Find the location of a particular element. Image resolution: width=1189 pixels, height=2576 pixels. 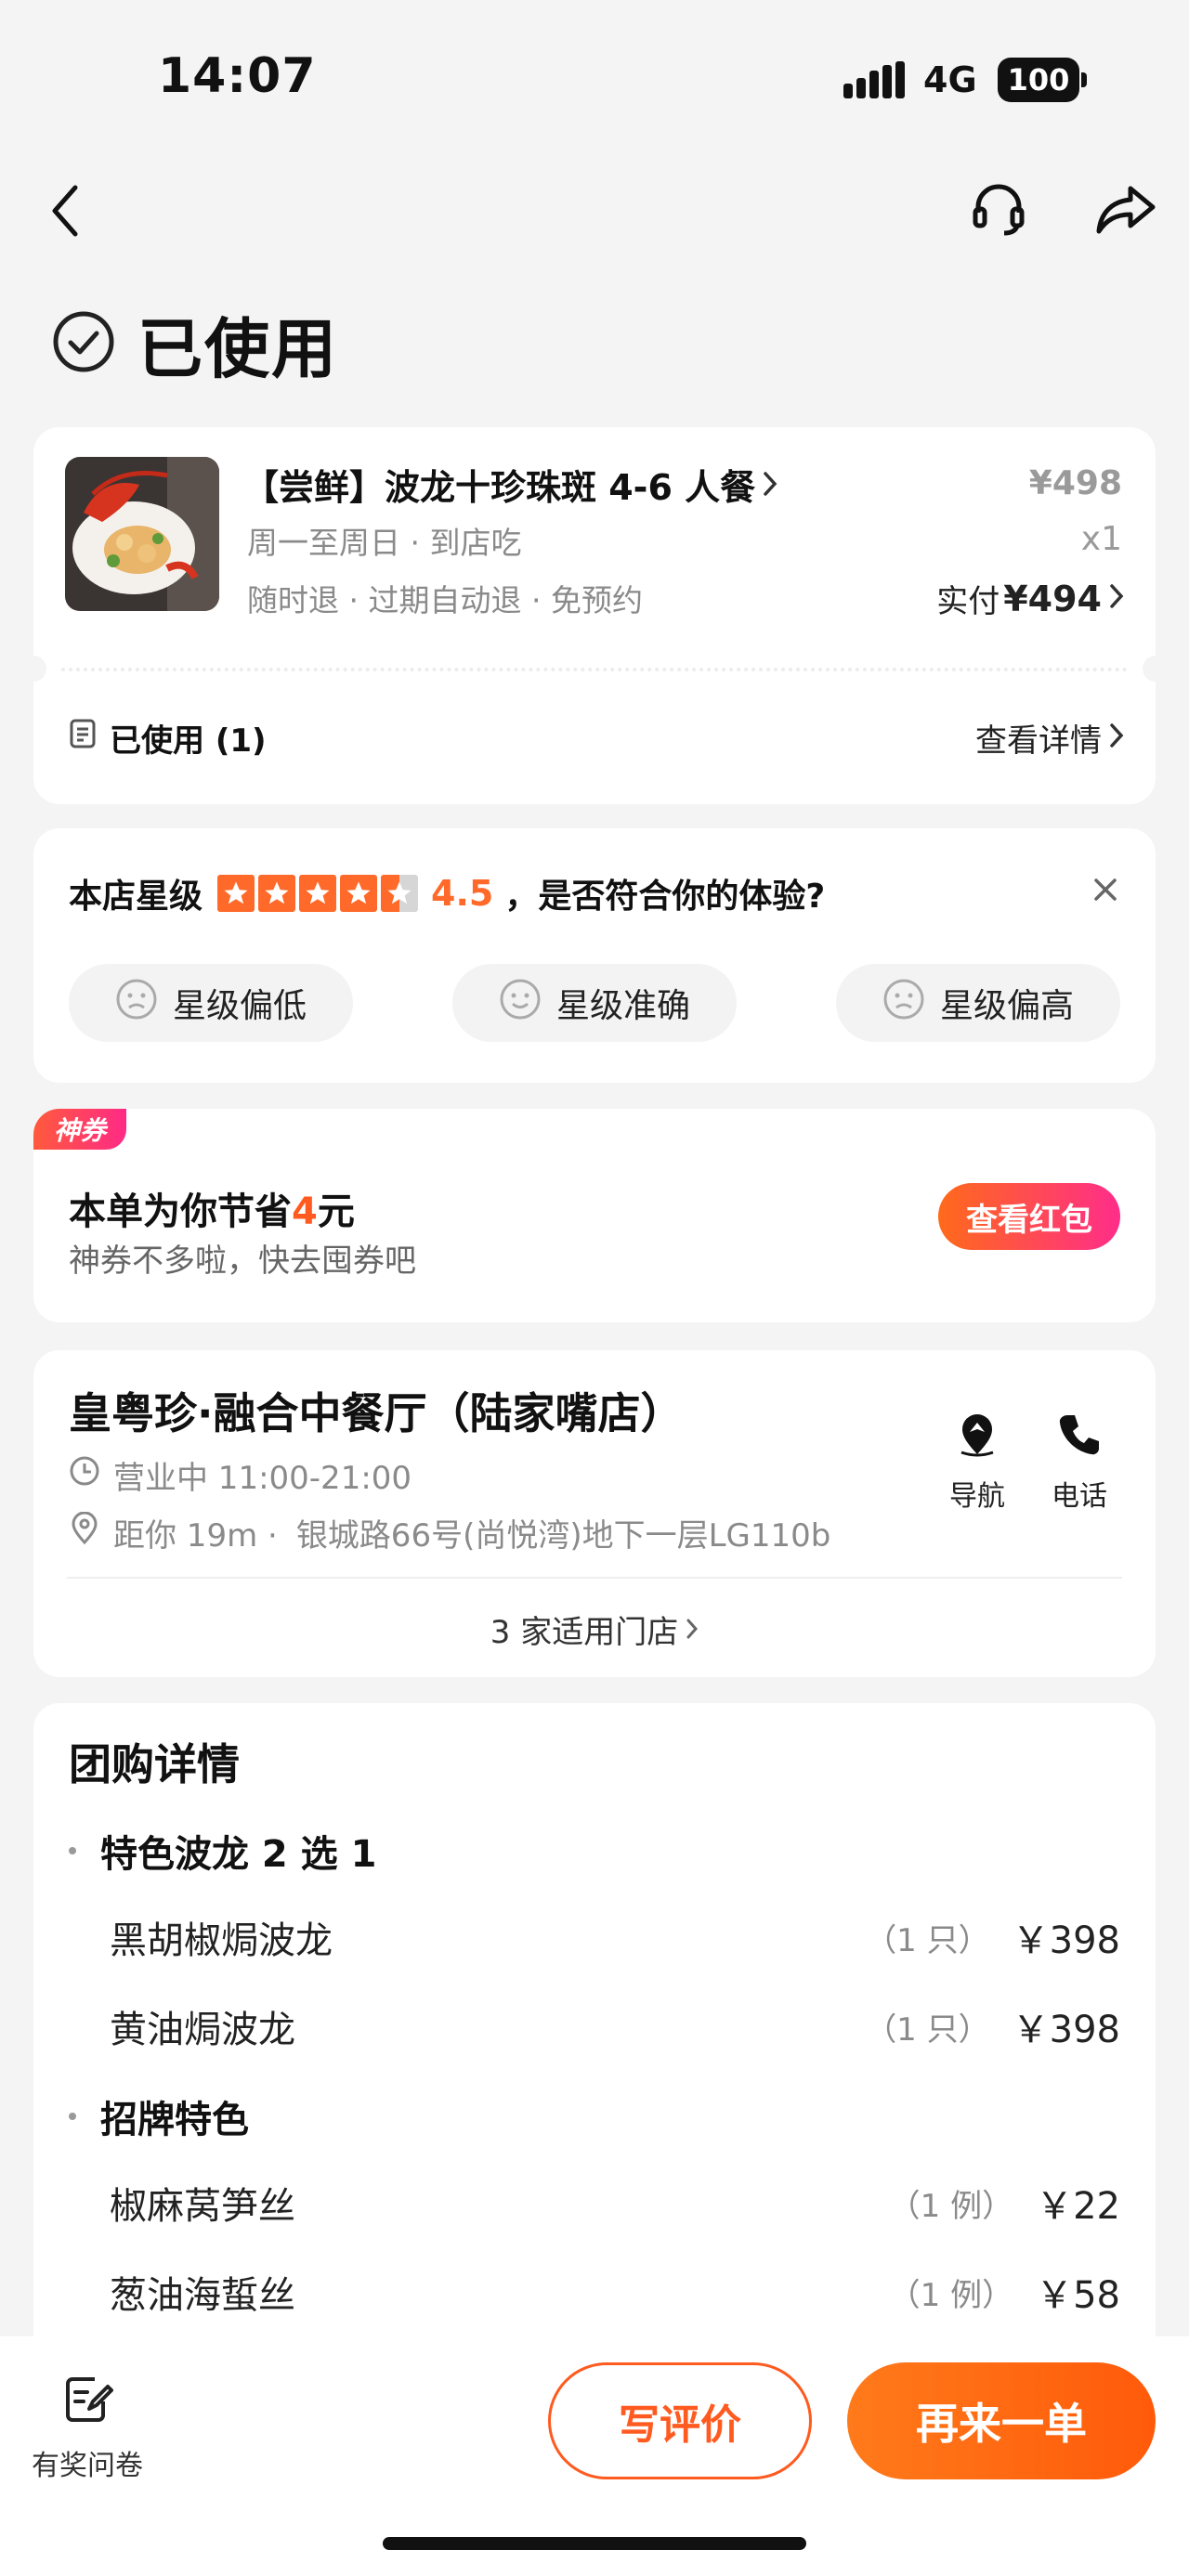

item-name: 黄油焗波龙 is located at coordinates (202, 2030).